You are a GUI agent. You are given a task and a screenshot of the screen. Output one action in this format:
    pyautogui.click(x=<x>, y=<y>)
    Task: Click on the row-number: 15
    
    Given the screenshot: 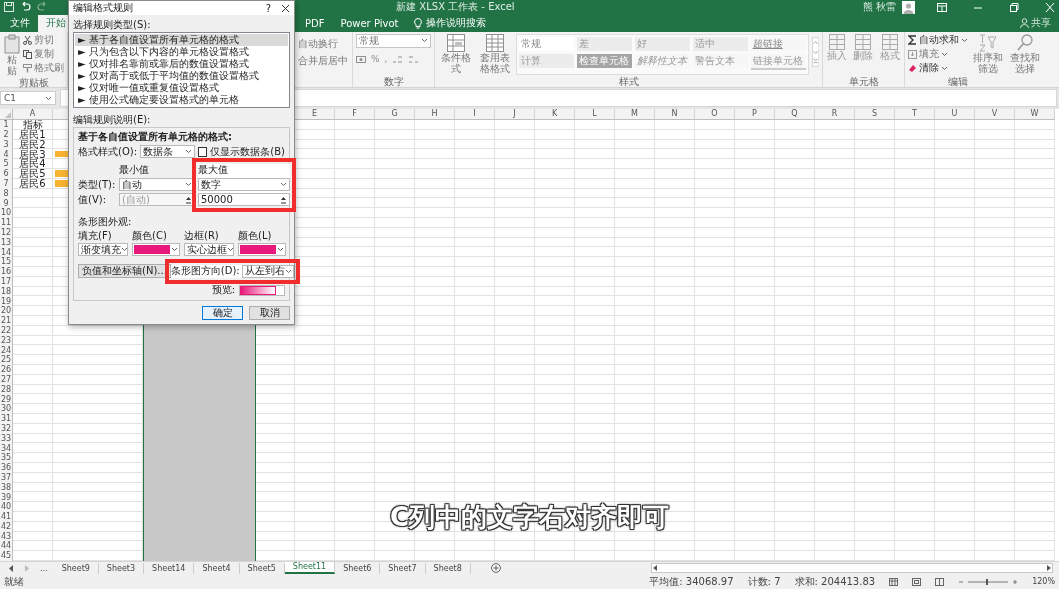 What is the action you would take?
    pyautogui.click(x=6, y=262)
    